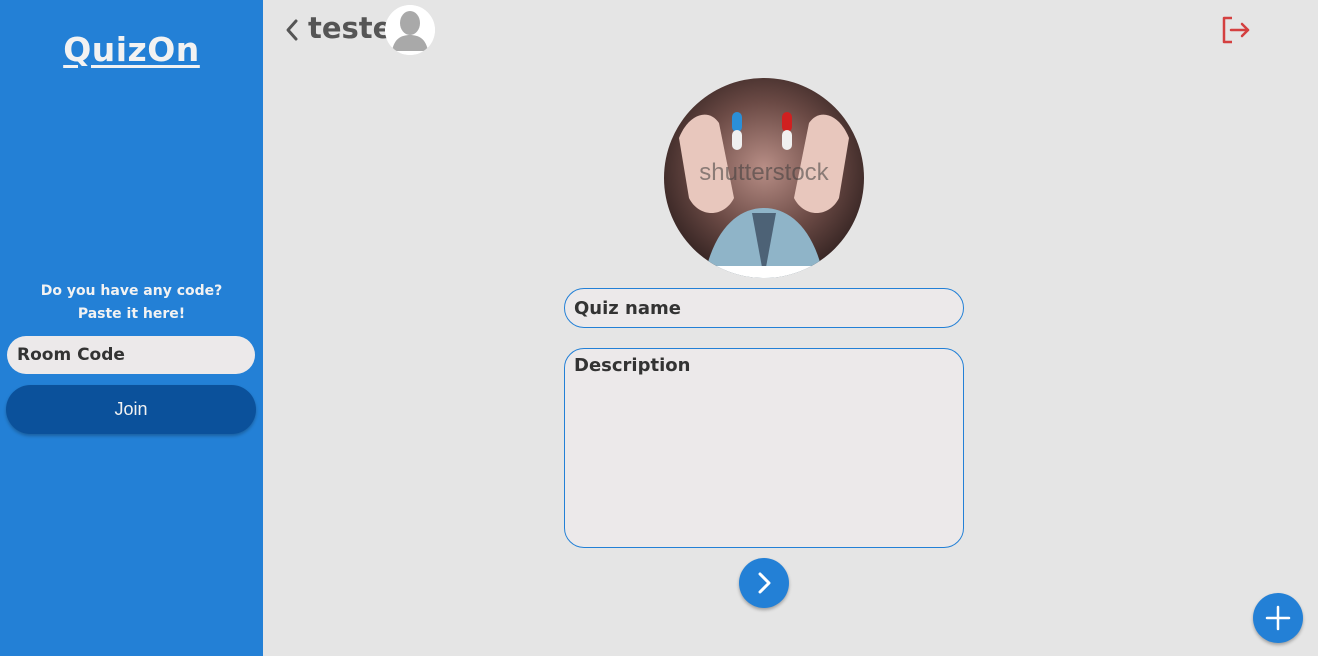  What do you see at coordinates (764, 448) in the screenshot?
I see `description-input` at bounding box center [764, 448].